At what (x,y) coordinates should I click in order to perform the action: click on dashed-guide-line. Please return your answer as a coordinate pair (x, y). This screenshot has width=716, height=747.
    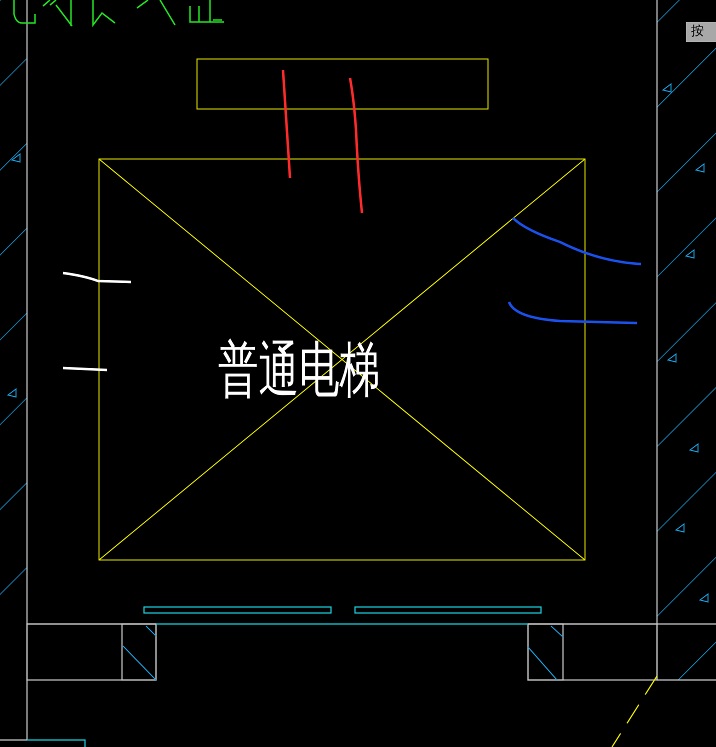
    Looking at the image, I should click on (635, 711).